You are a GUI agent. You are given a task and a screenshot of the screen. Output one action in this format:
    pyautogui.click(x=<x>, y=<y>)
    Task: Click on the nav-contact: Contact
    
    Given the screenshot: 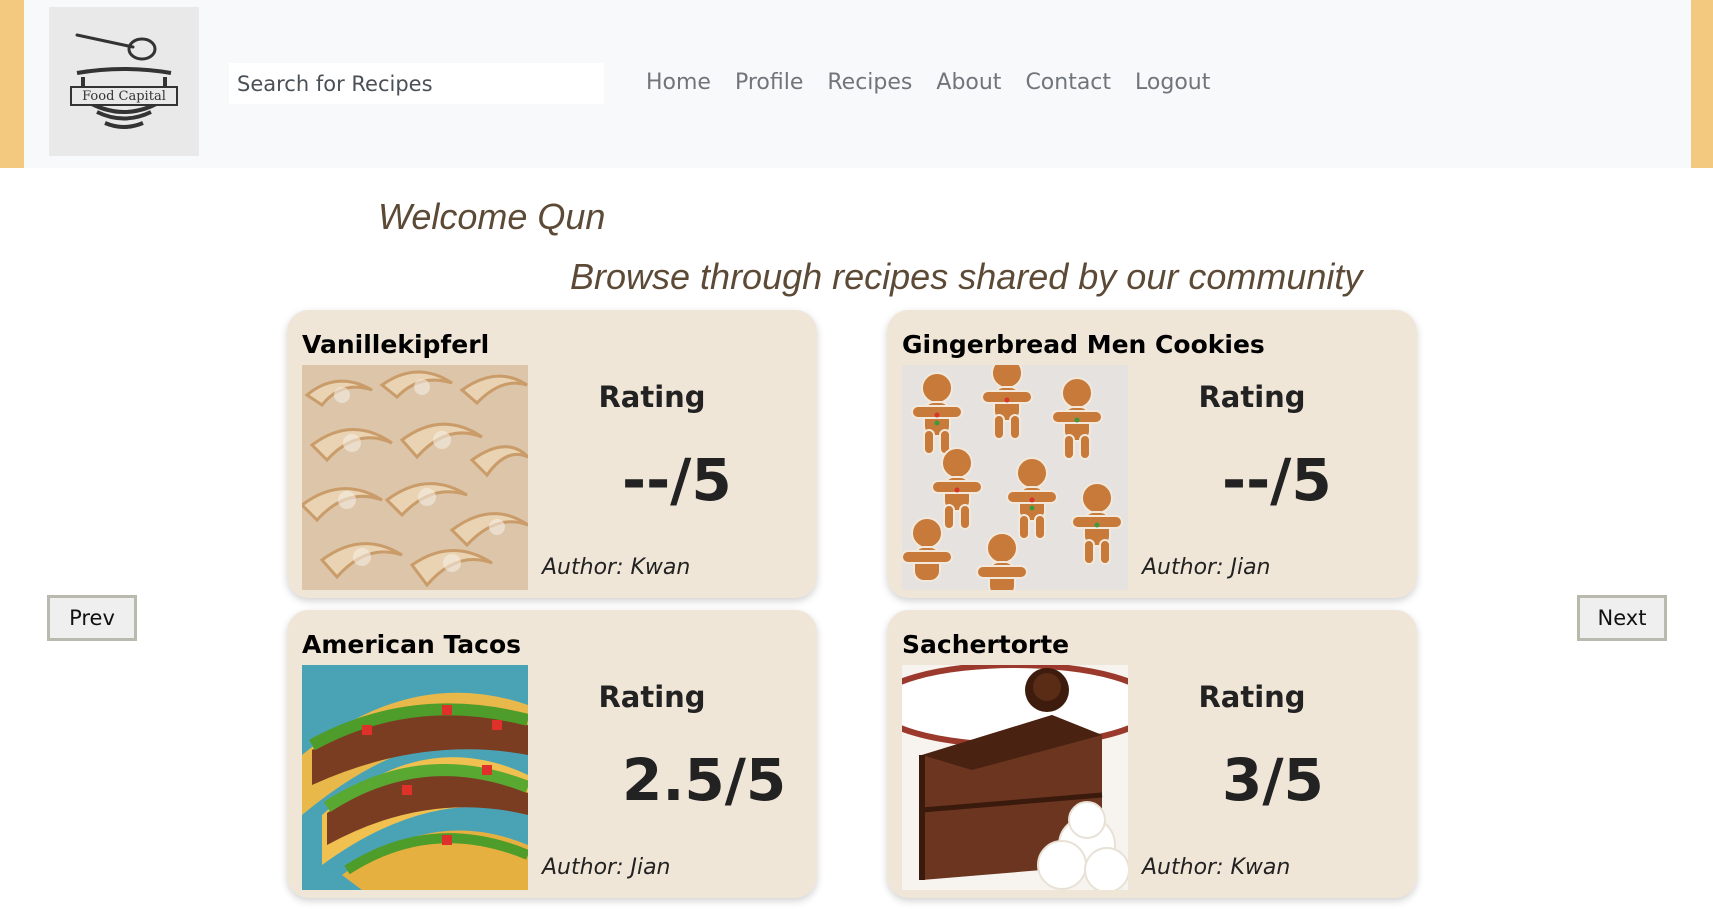 What is the action you would take?
    pyautogui.click(x=1068, y=83)
    